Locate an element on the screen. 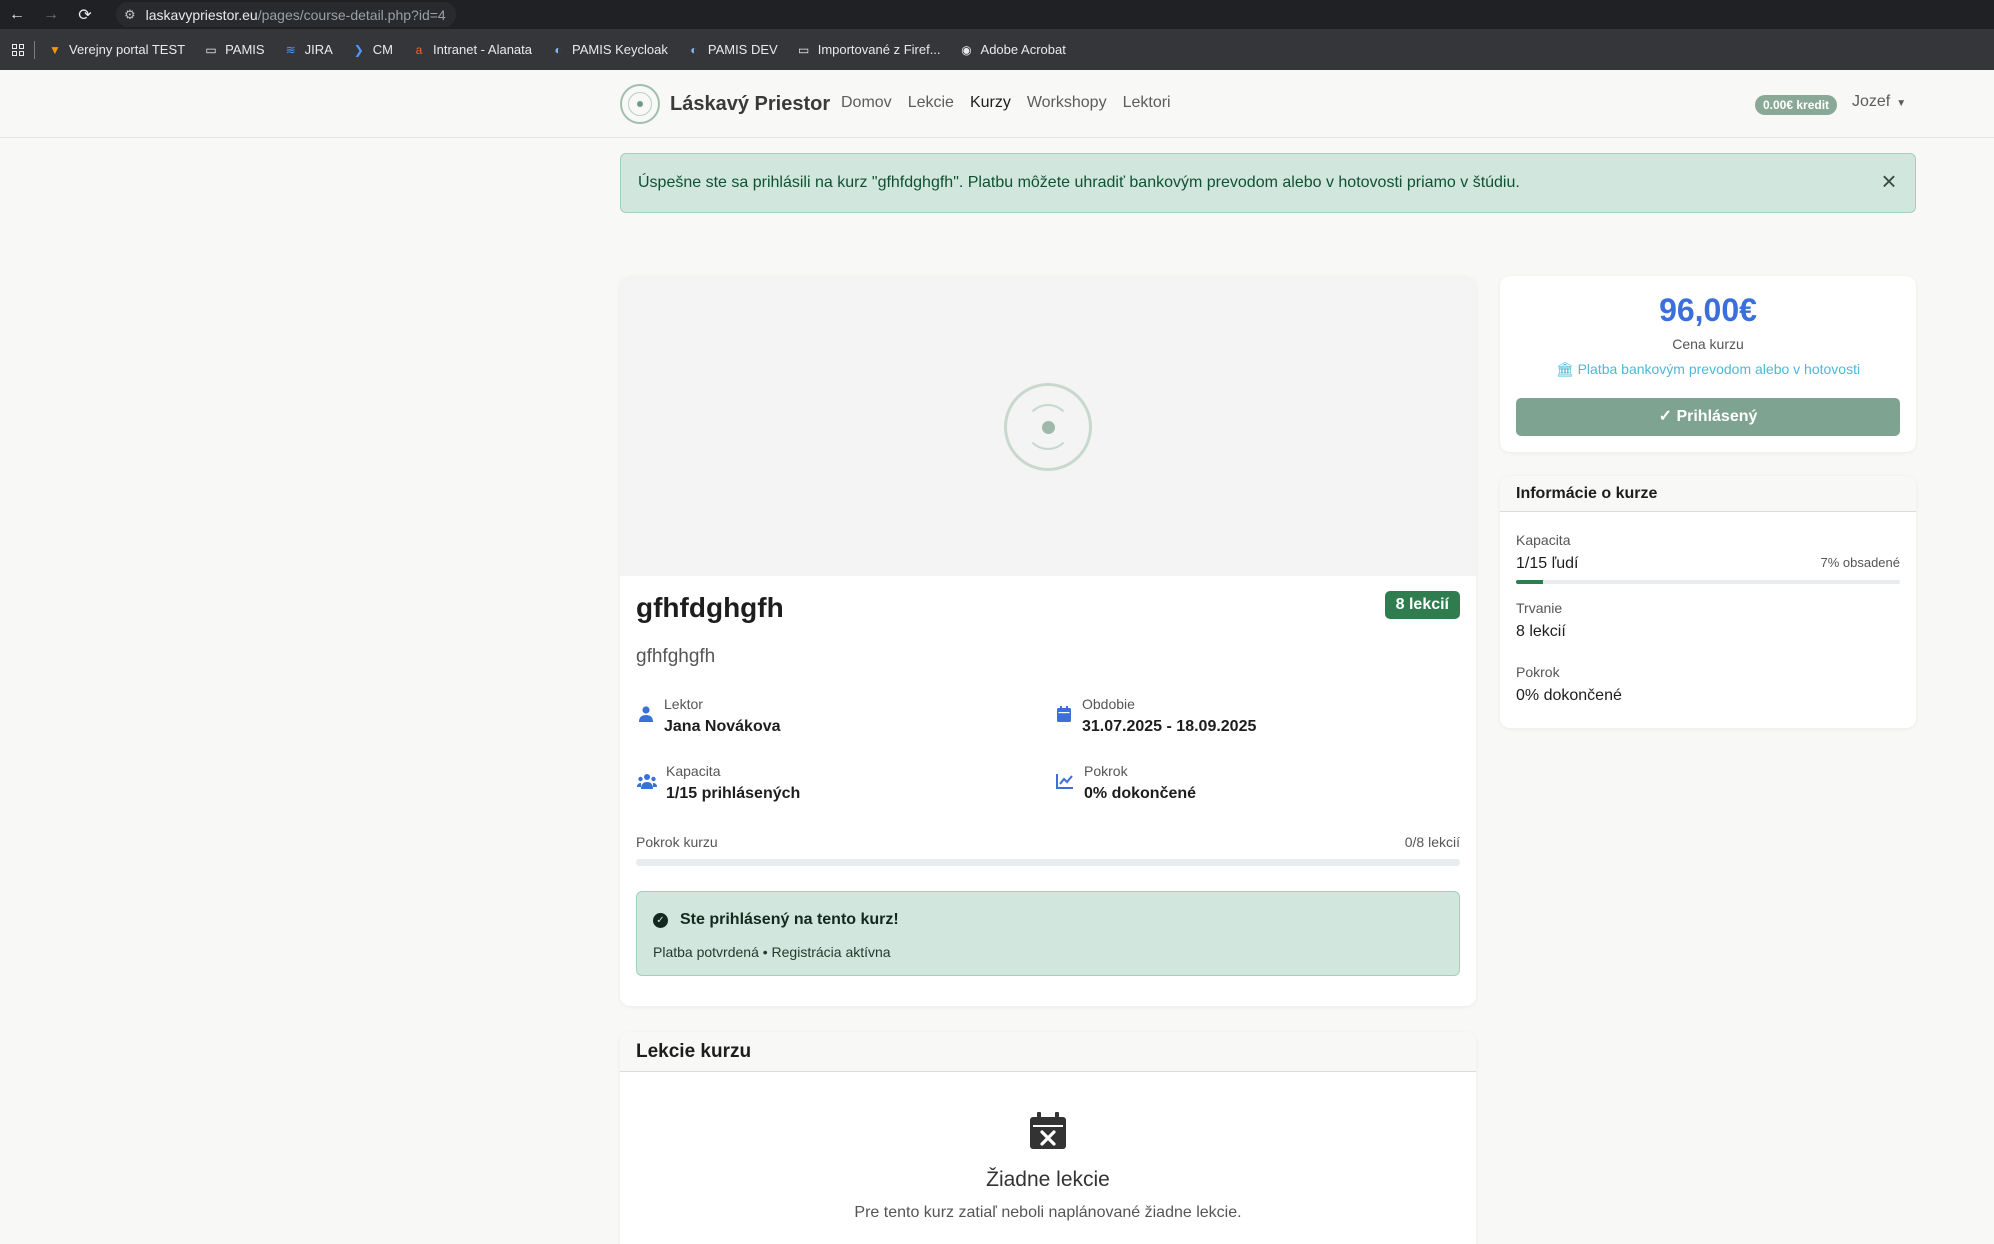  capacity-percent: 7% obsadené is located at coordinates (1860, 562).